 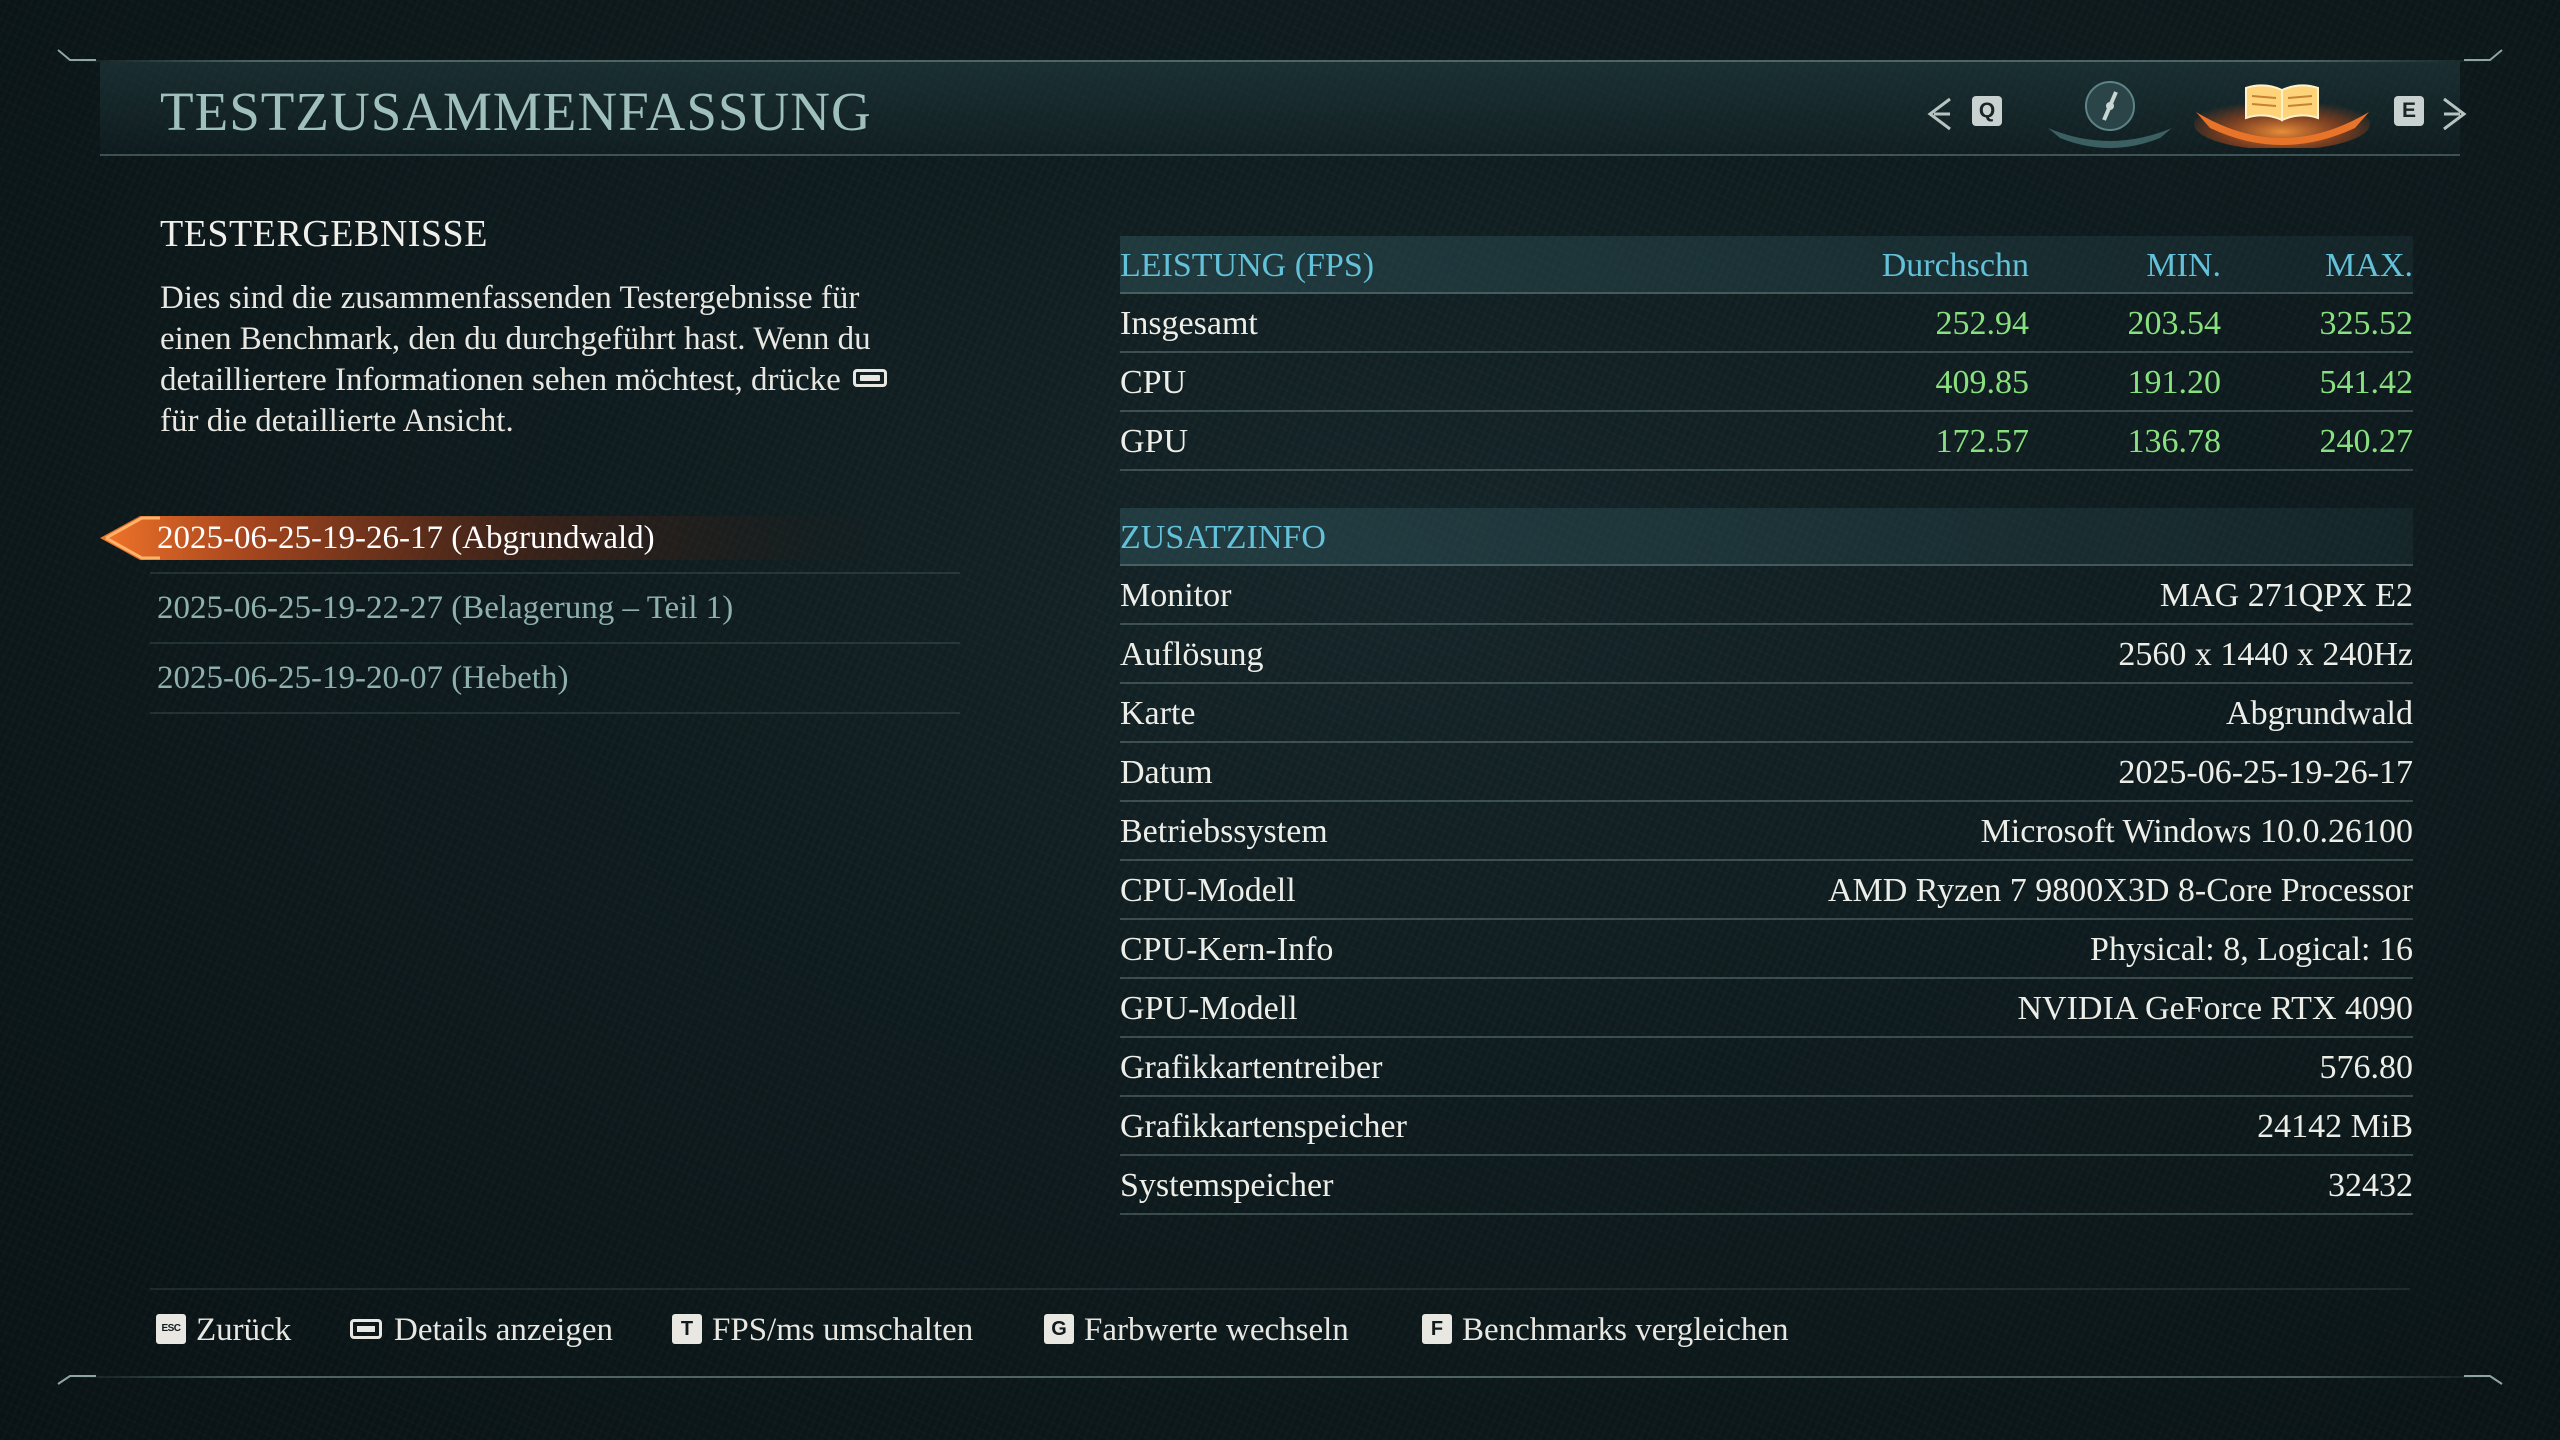 I want to click on table-row: Grafikkartenspeicher 24142 MiB, so click(x=1766, y=1126).